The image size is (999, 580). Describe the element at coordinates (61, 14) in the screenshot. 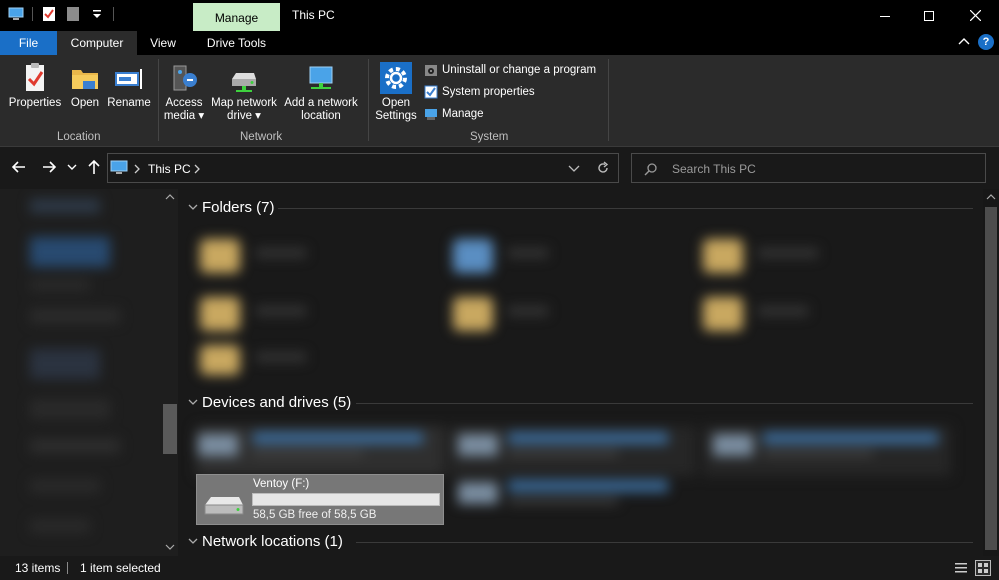

I see `quick-access-toolbar` at that location.